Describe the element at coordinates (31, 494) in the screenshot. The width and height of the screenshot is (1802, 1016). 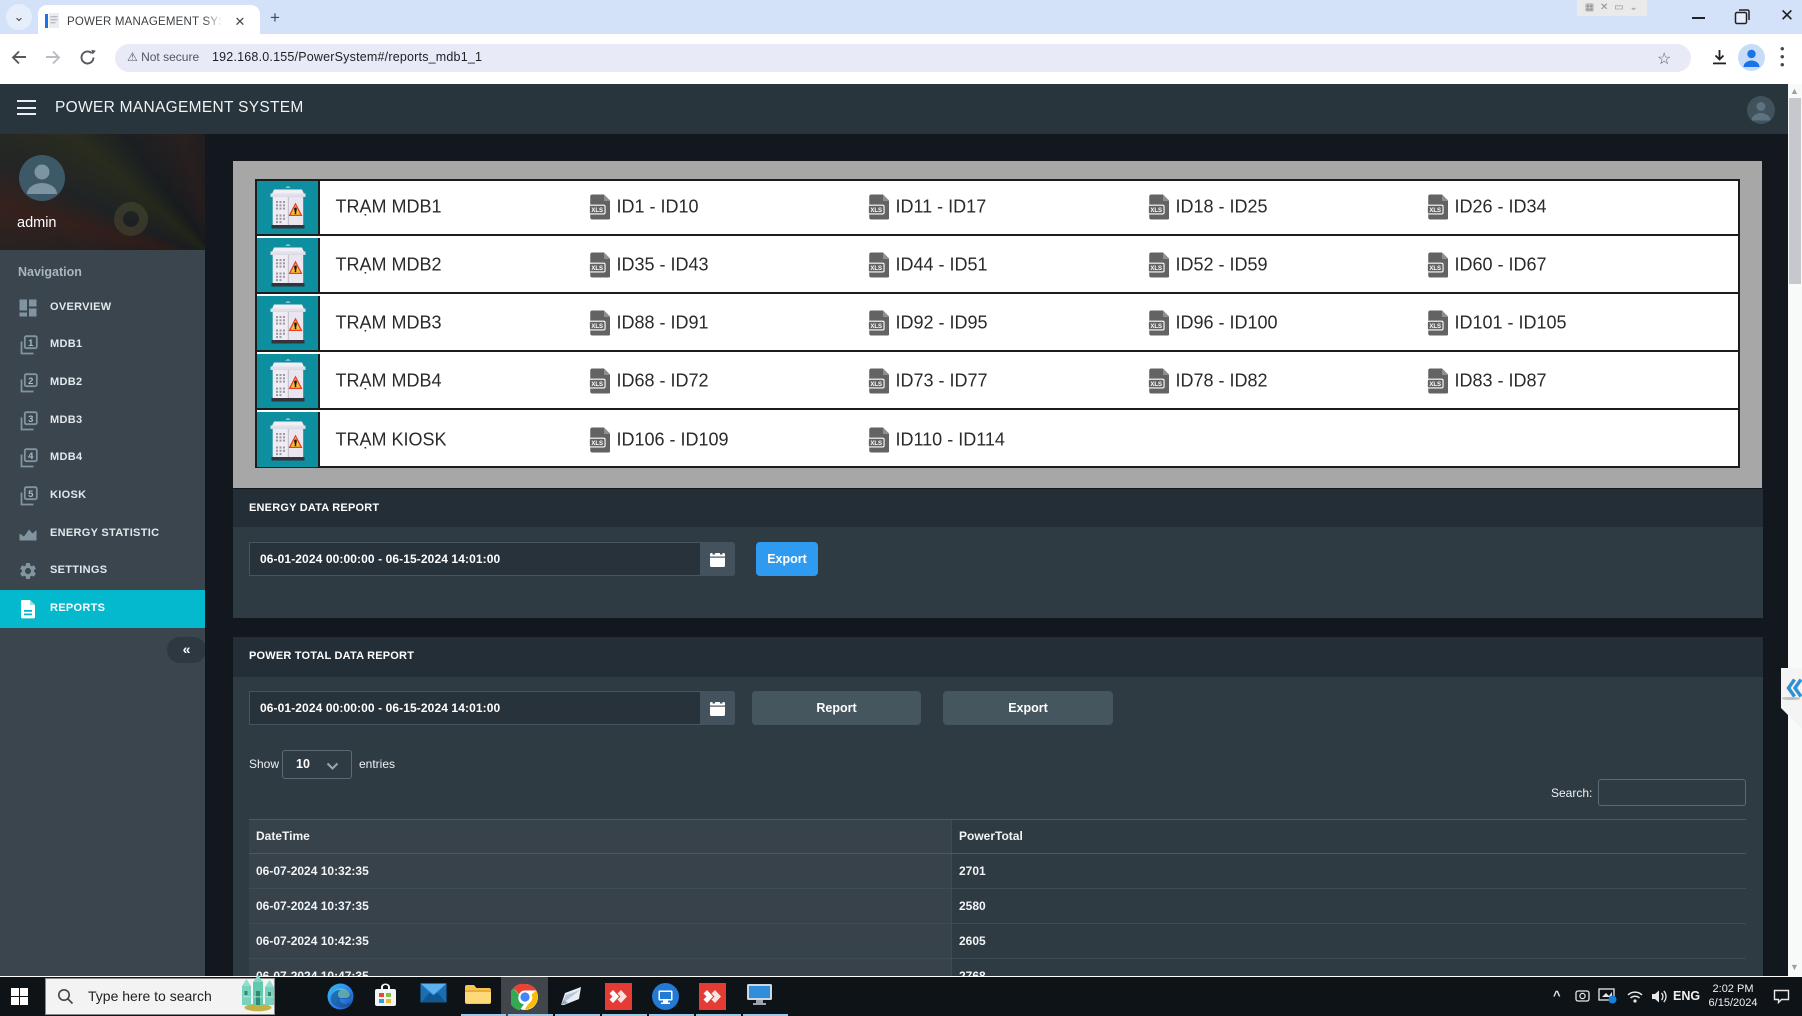
I see `svg-text: 5` at that location.